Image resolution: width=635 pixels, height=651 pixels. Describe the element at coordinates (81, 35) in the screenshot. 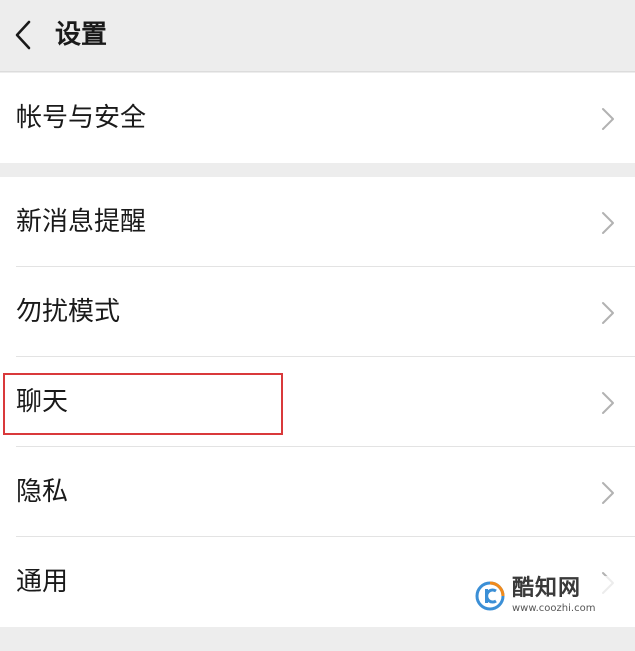

I see `page-title: 设置` at that location.